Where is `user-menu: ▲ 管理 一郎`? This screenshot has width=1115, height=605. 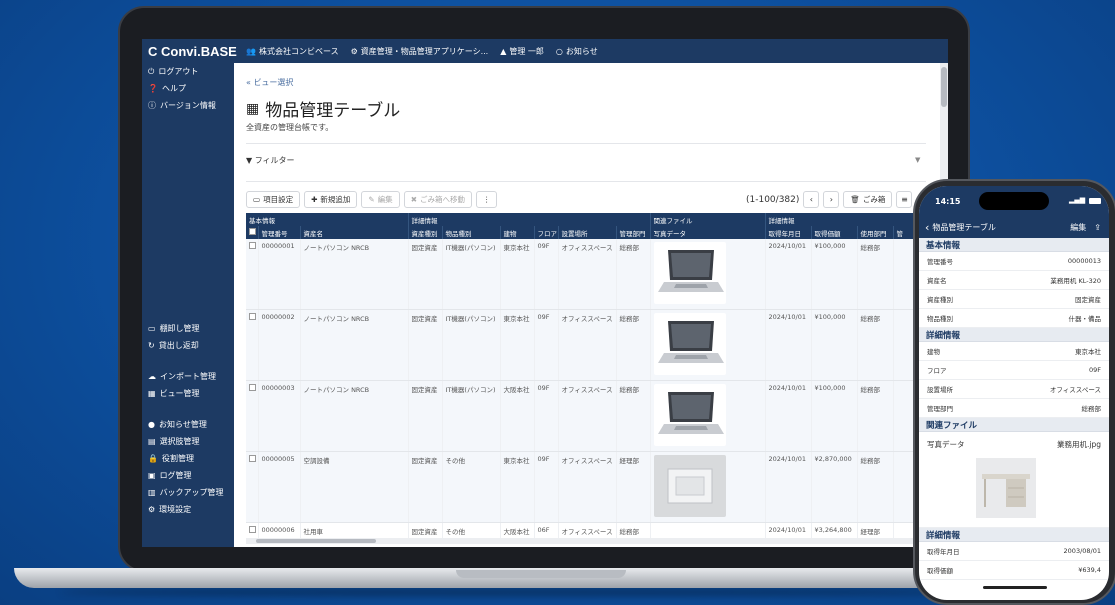
user-menu: ▲ 管理 一郎 is located at coordinates (522, 51).